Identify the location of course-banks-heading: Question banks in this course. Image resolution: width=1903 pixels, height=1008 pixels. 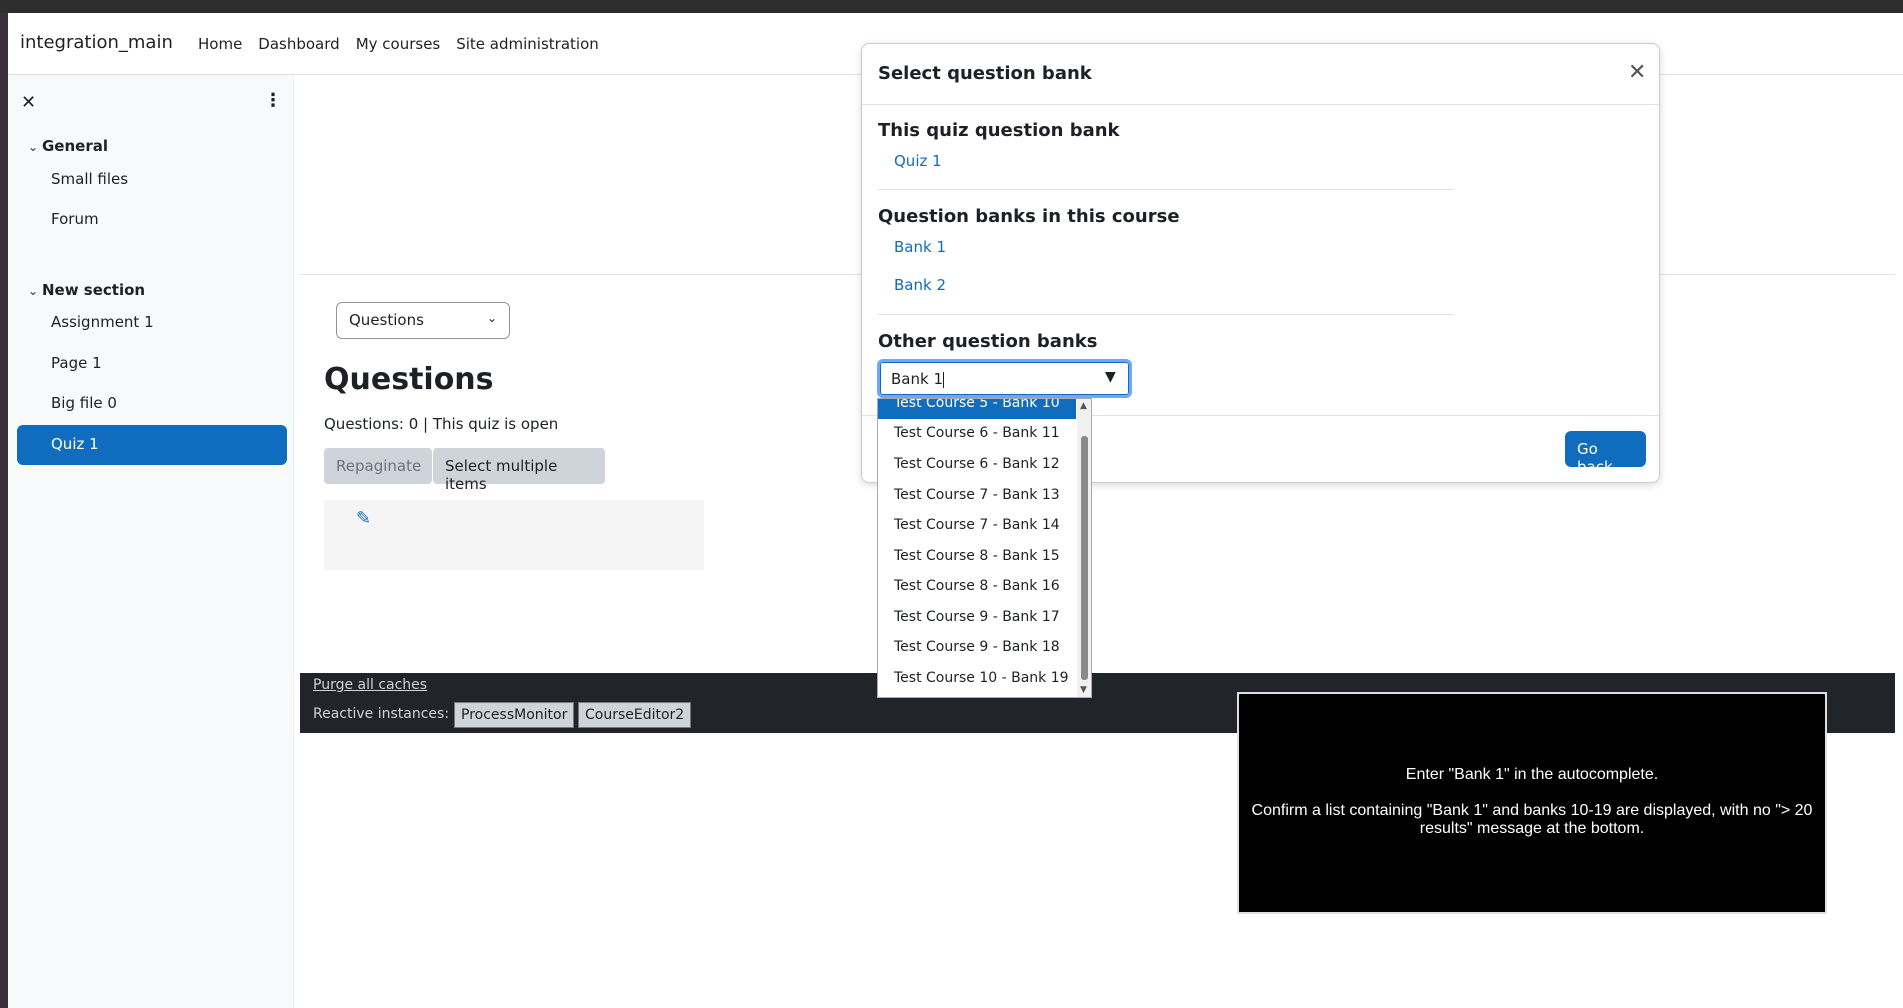
(1029, 216).